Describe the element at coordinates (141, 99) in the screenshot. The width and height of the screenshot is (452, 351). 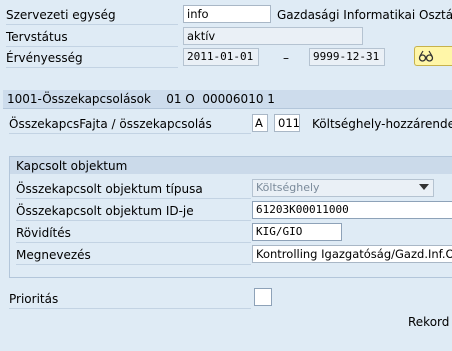
I see `relationship-title: 1001-Összekapcsolások 01 O 00006010 1` at that location.